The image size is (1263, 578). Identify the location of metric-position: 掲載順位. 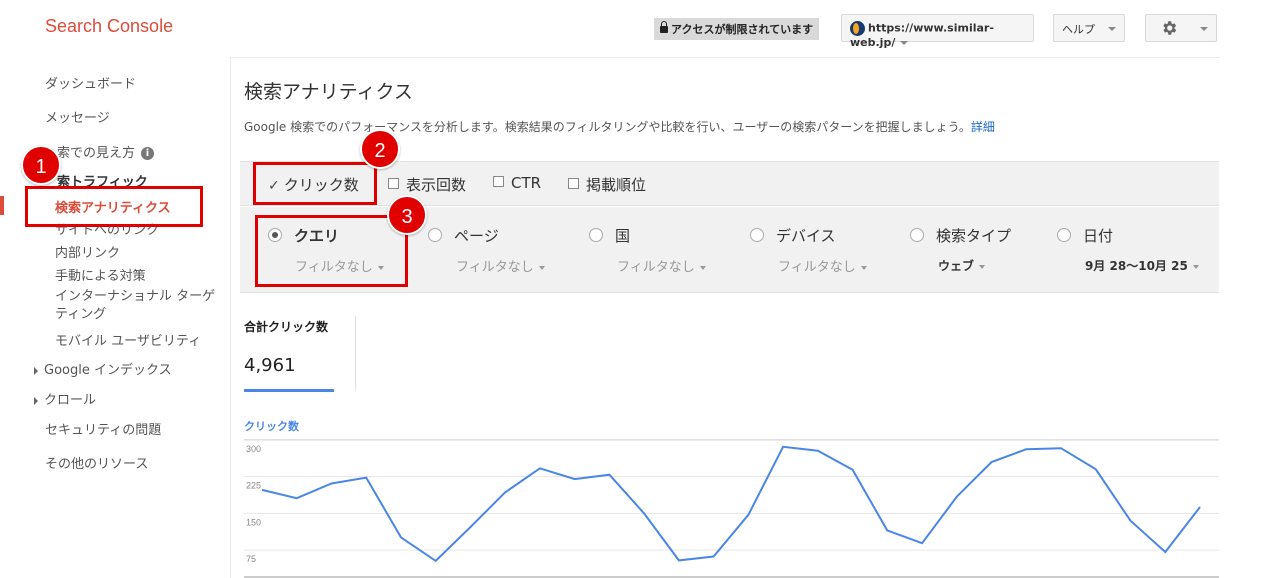
(607, 184).